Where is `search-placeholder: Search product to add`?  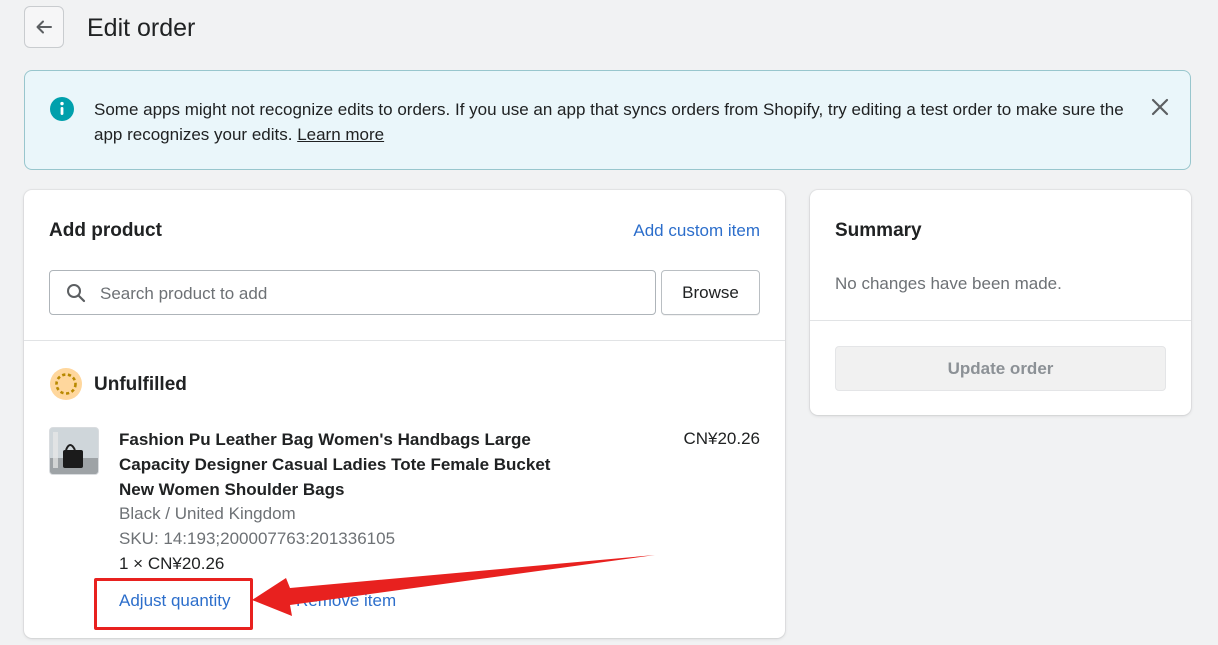 search-placeholder: Search product to add is located at coordinates (184, 293).